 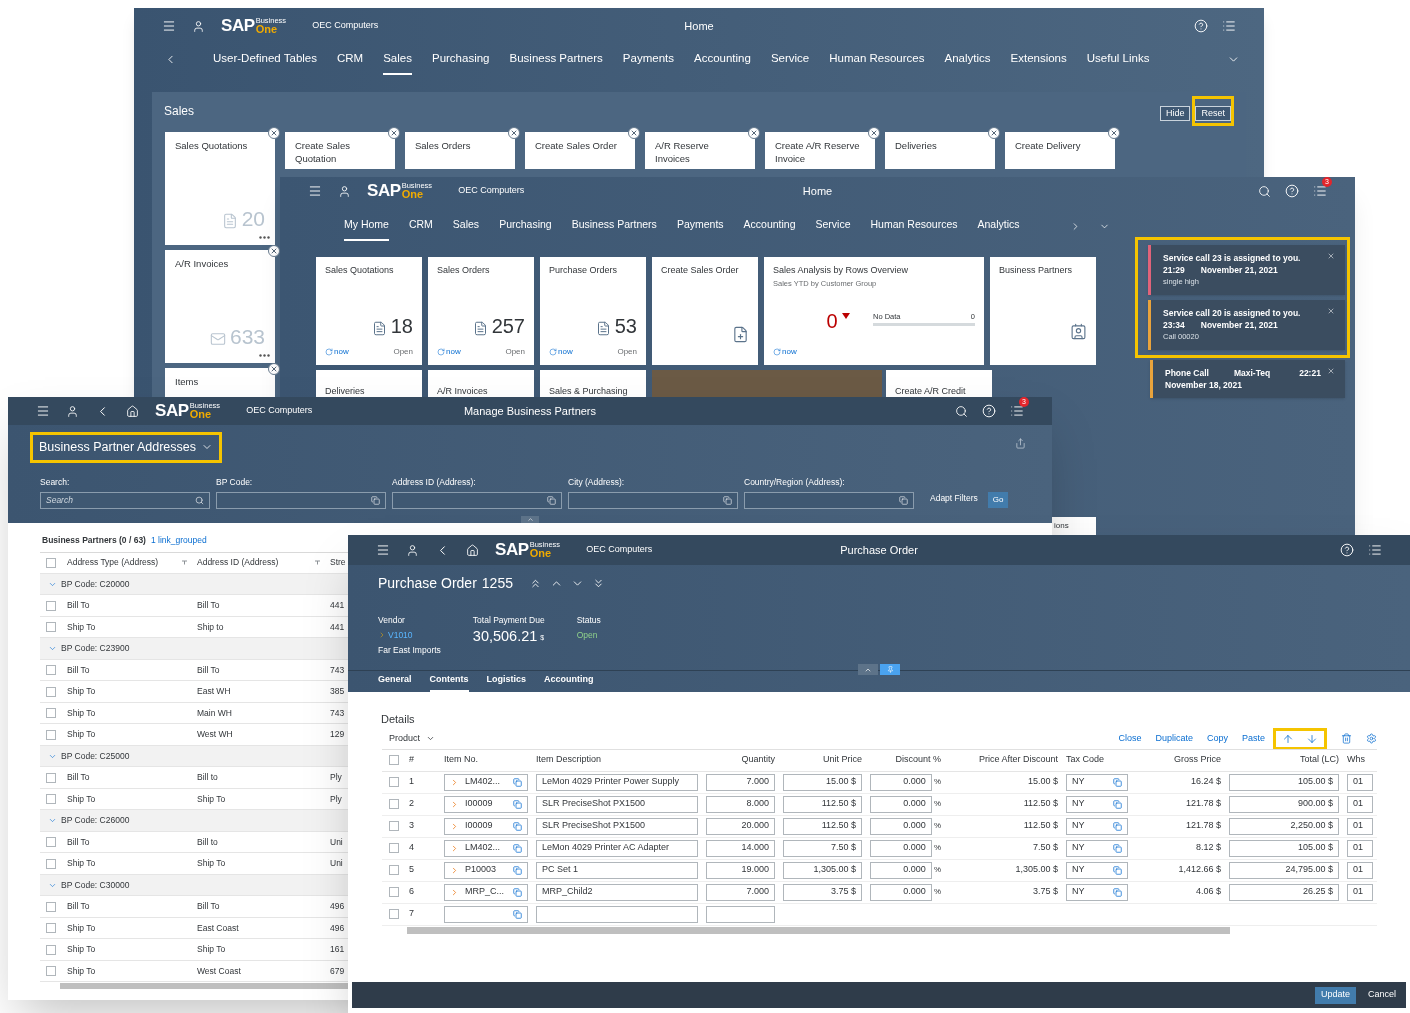 What do you see at coordinates (1038, 60) in the screenshot?
I see `nav-tab: Extensions` at bounding box center [1038, 60].